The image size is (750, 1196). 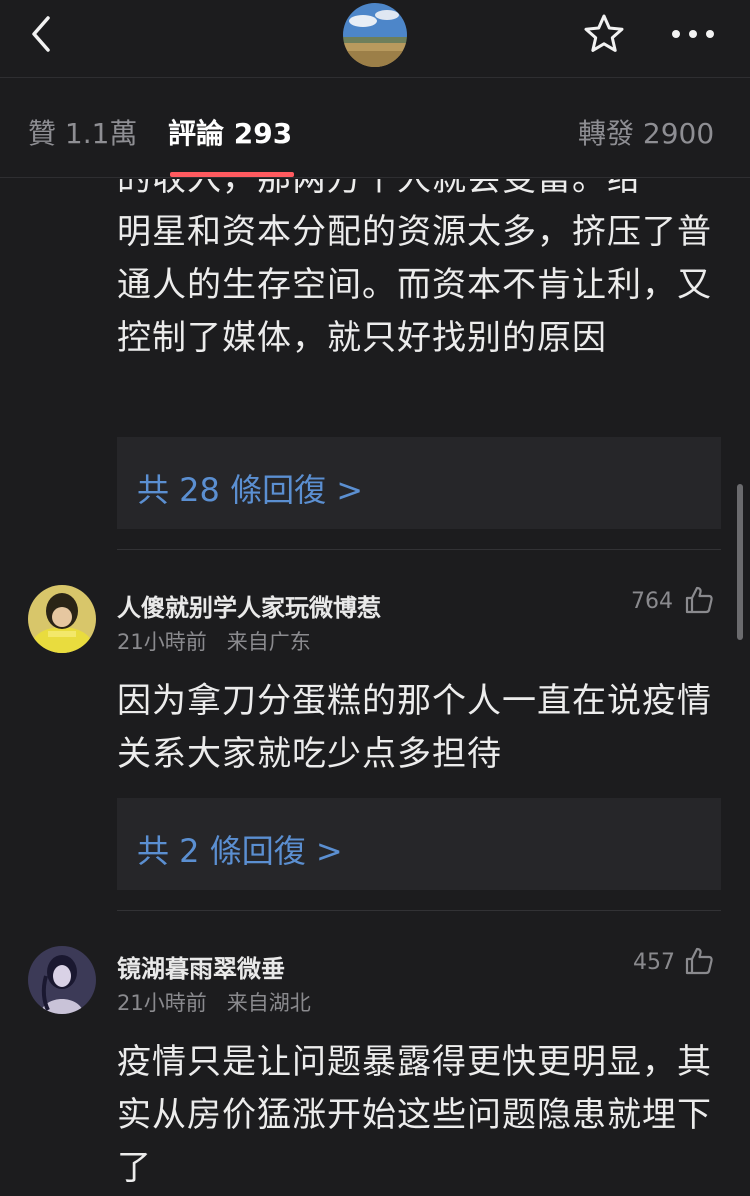 What do you see at coordinates (379, 189) in the screenshot?
I see `comment-text-partial: 的收入，那两万个人就会变富。给` at bounding box center [379, 189].